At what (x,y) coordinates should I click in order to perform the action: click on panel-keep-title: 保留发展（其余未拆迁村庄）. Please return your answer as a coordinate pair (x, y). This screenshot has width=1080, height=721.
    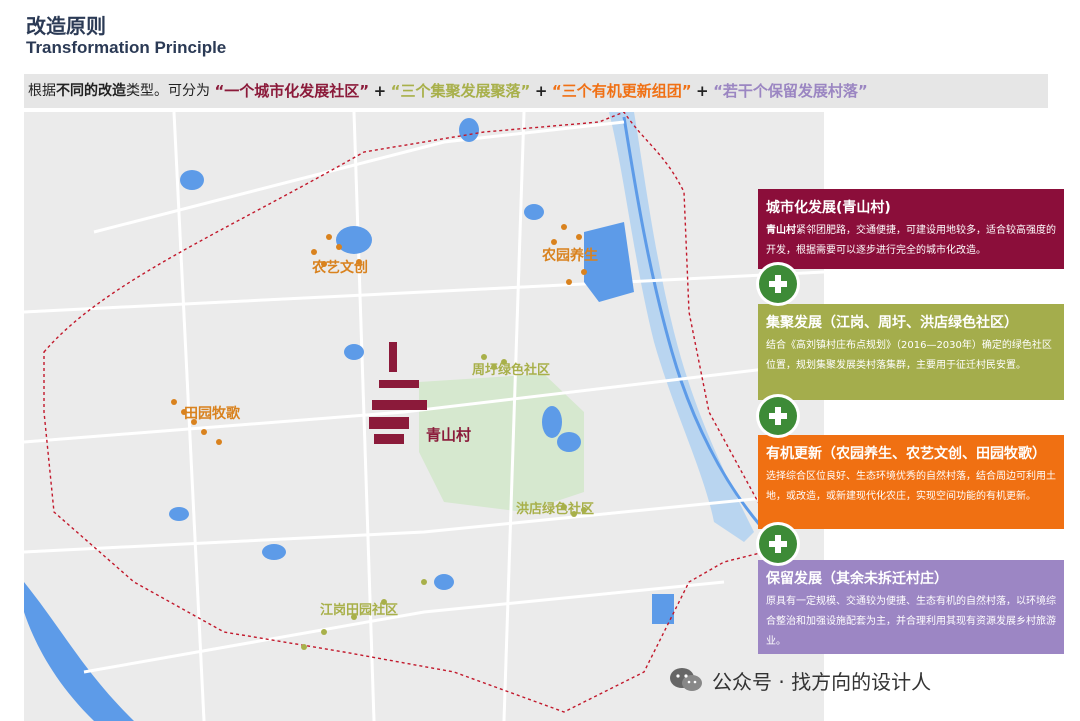
    Looking at the image, I should click on (857, 579).